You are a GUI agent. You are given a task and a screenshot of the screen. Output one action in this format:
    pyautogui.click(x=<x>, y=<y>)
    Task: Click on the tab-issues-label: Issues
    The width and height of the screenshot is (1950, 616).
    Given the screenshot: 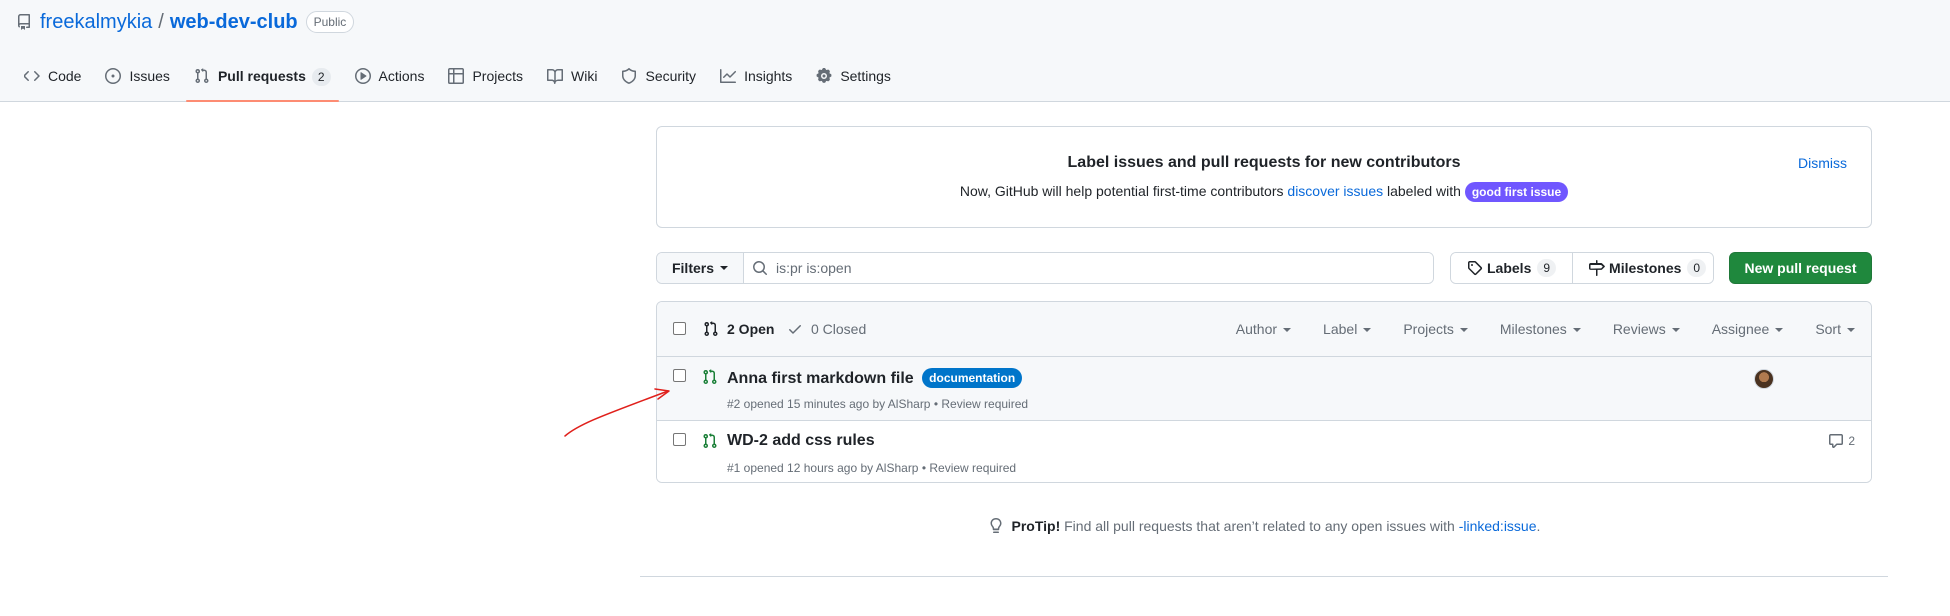 What is the action you would take?
    pyautogui.click(x=149, y=76)
    